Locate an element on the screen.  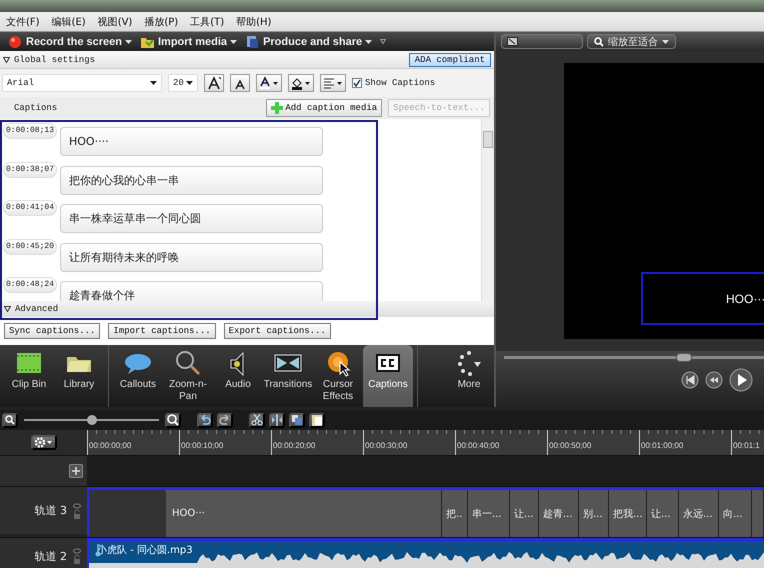
caption-time: 0:00:45;20 is located at coordinates (30, 246).